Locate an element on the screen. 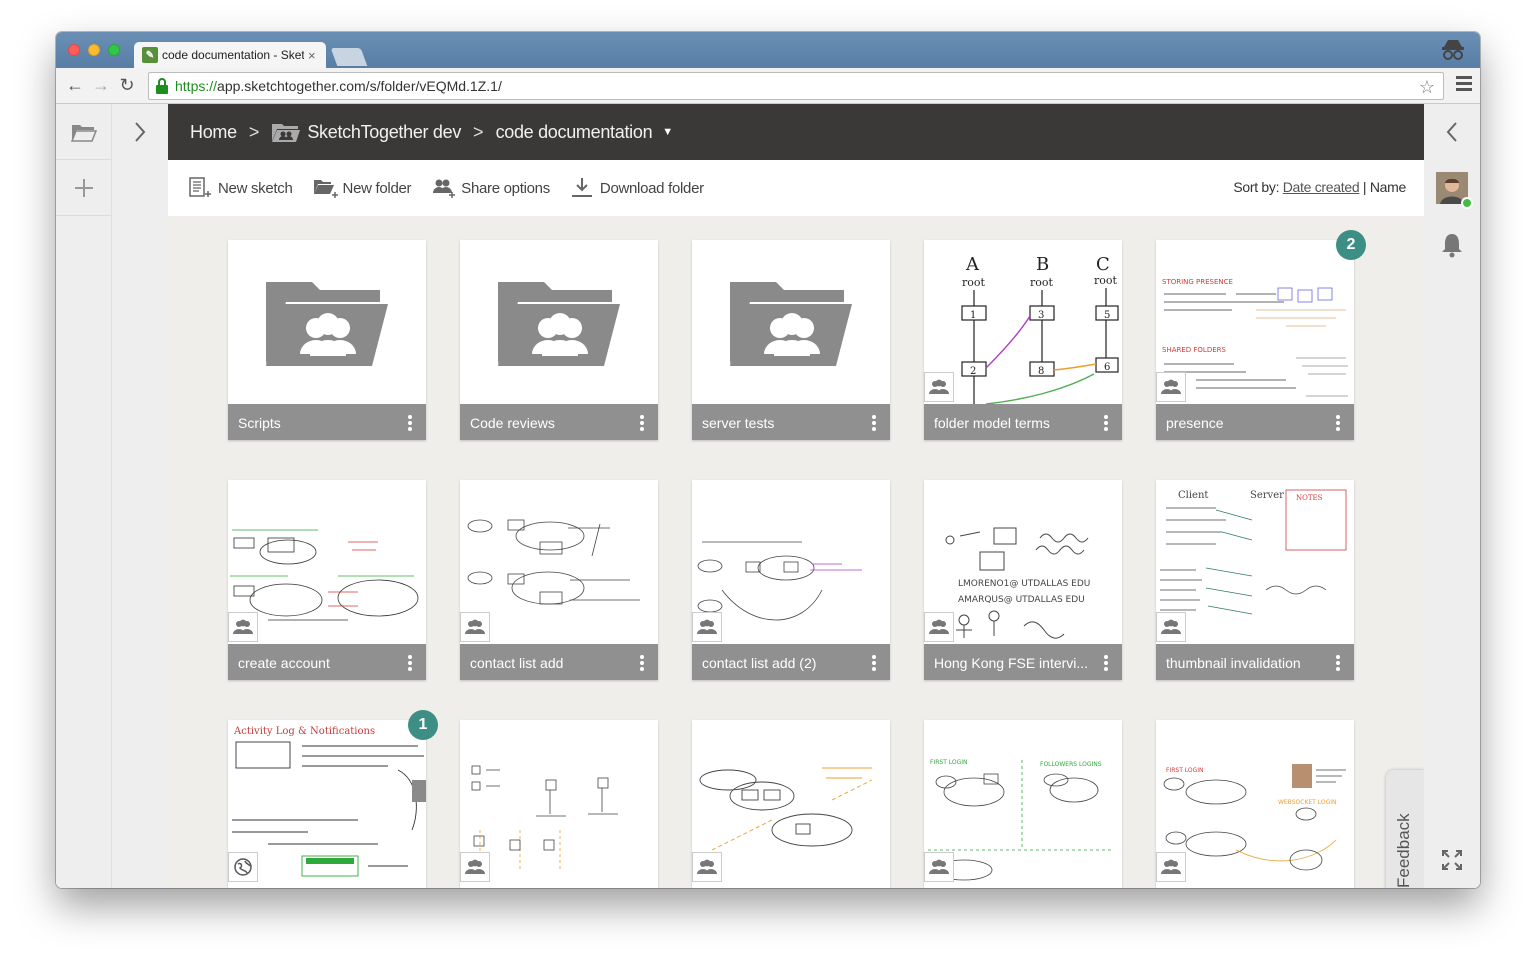 The image size is (1536, 968). right-rail is located at coordinates (1452, 496).